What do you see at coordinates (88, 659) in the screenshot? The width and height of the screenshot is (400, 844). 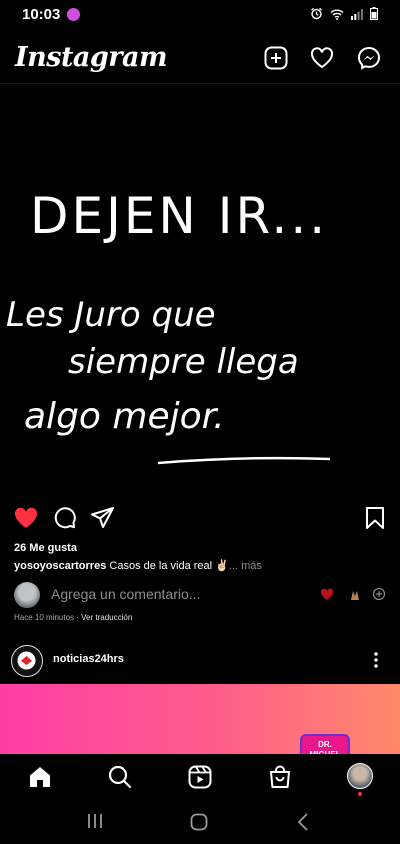 I see `post2-username: noticias24hrs` at bounding box center [88, 659].